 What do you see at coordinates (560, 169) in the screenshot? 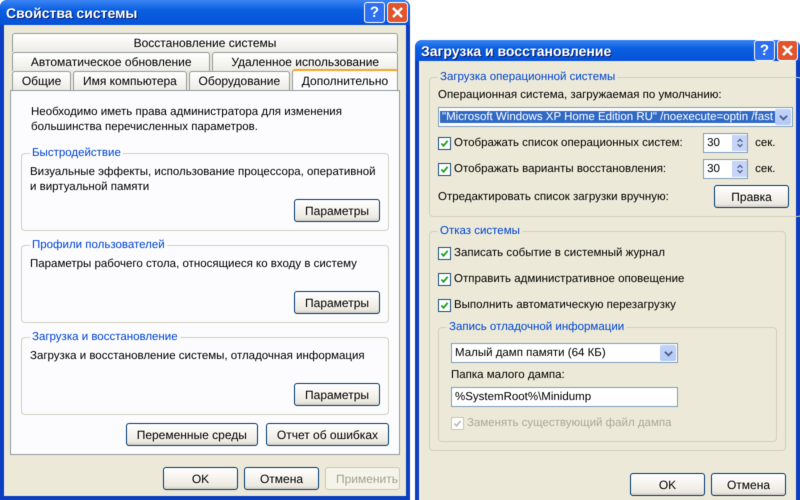
I see `checkbox-label: Отображать варианты восстановления:` at bounding box center [560, 169].